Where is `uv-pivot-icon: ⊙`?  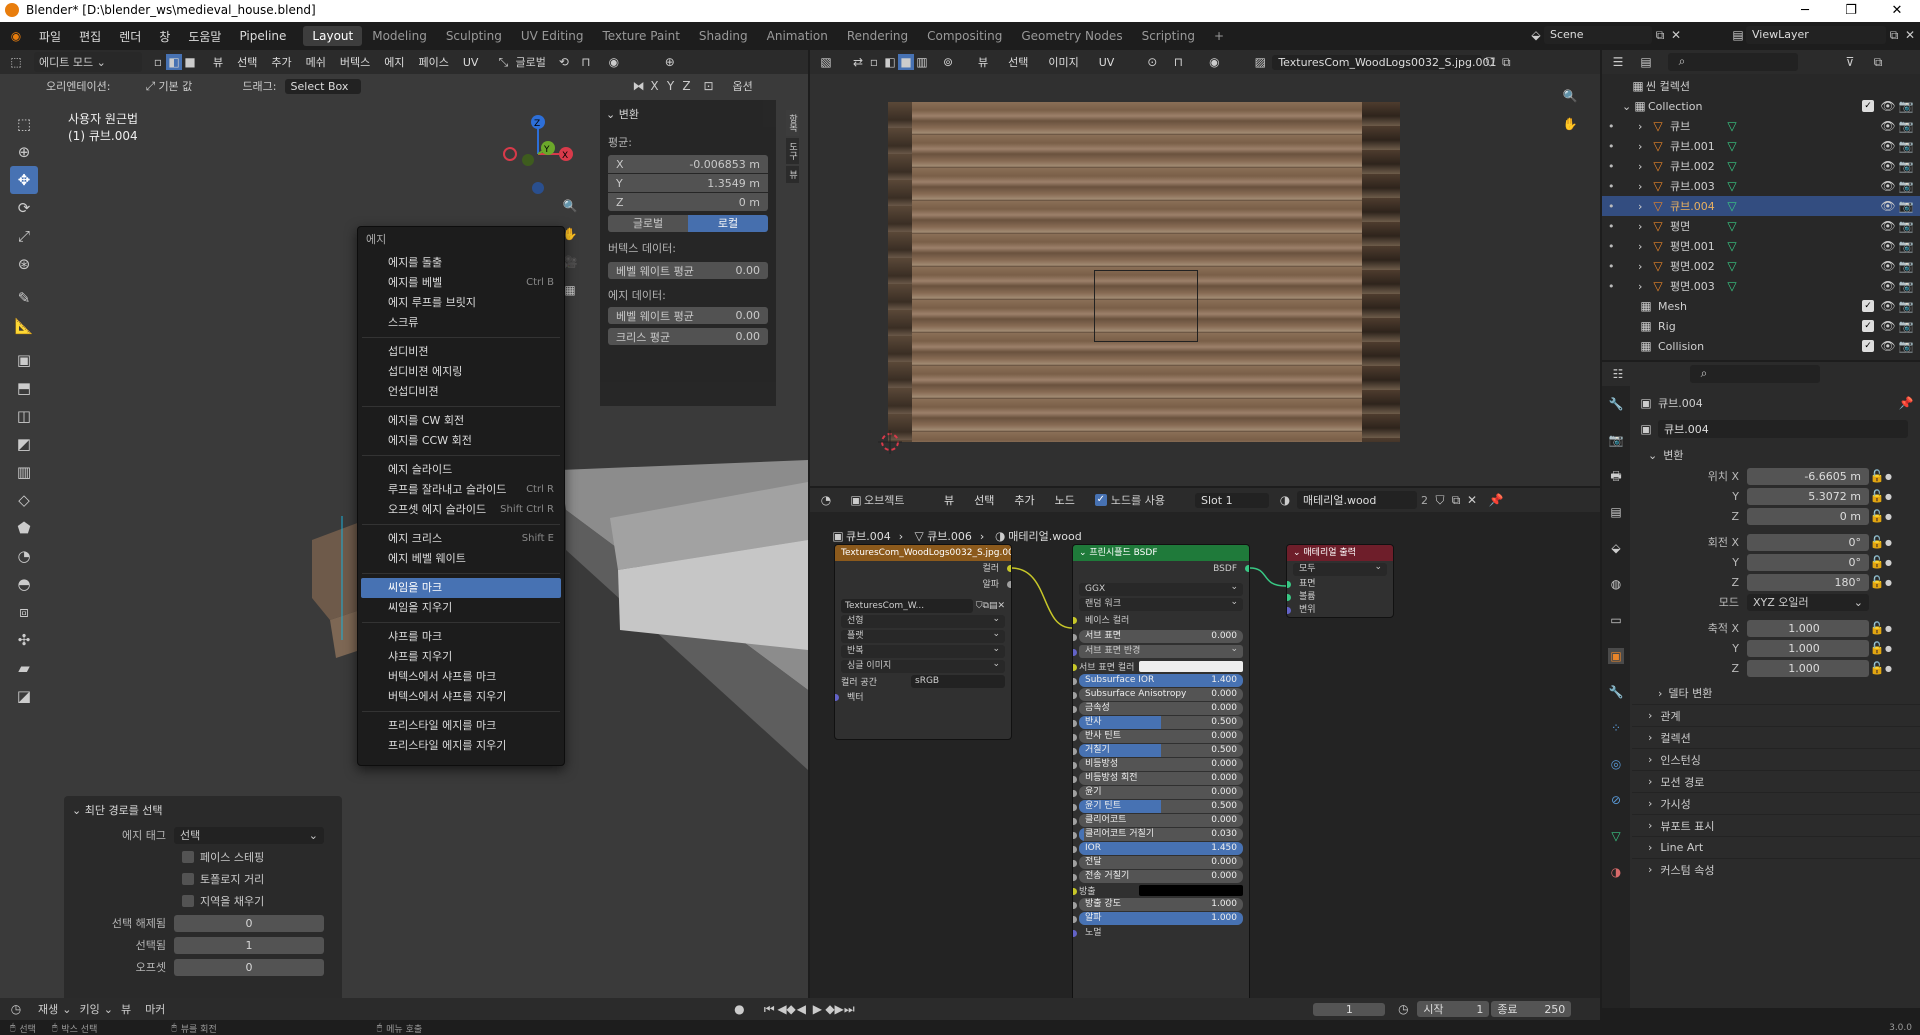
uv-pivot-icon: ⊙ is located at coordinates (1152, 62).